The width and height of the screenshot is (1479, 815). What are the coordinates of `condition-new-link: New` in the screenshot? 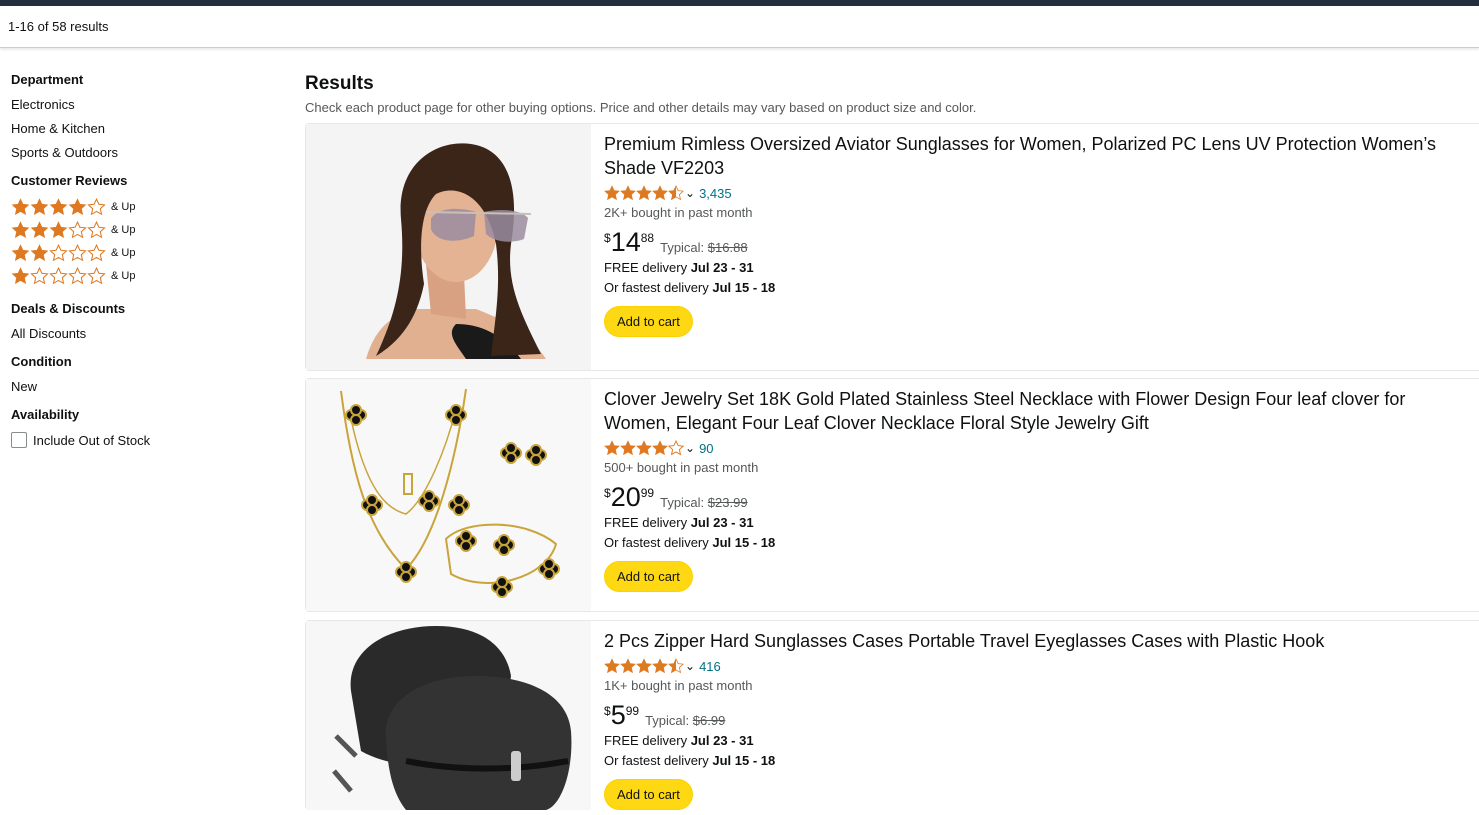 It's located at (146, 387).